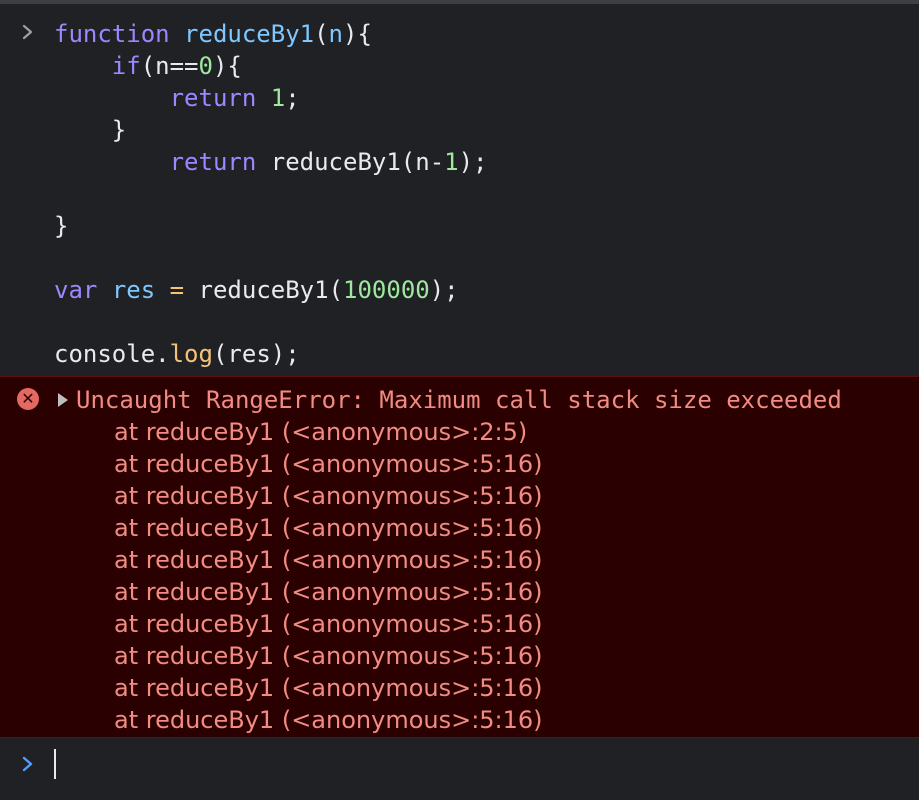  Describe the element at coordinates (177, 290) in the screenshot. I see `code-token: =` at that location.